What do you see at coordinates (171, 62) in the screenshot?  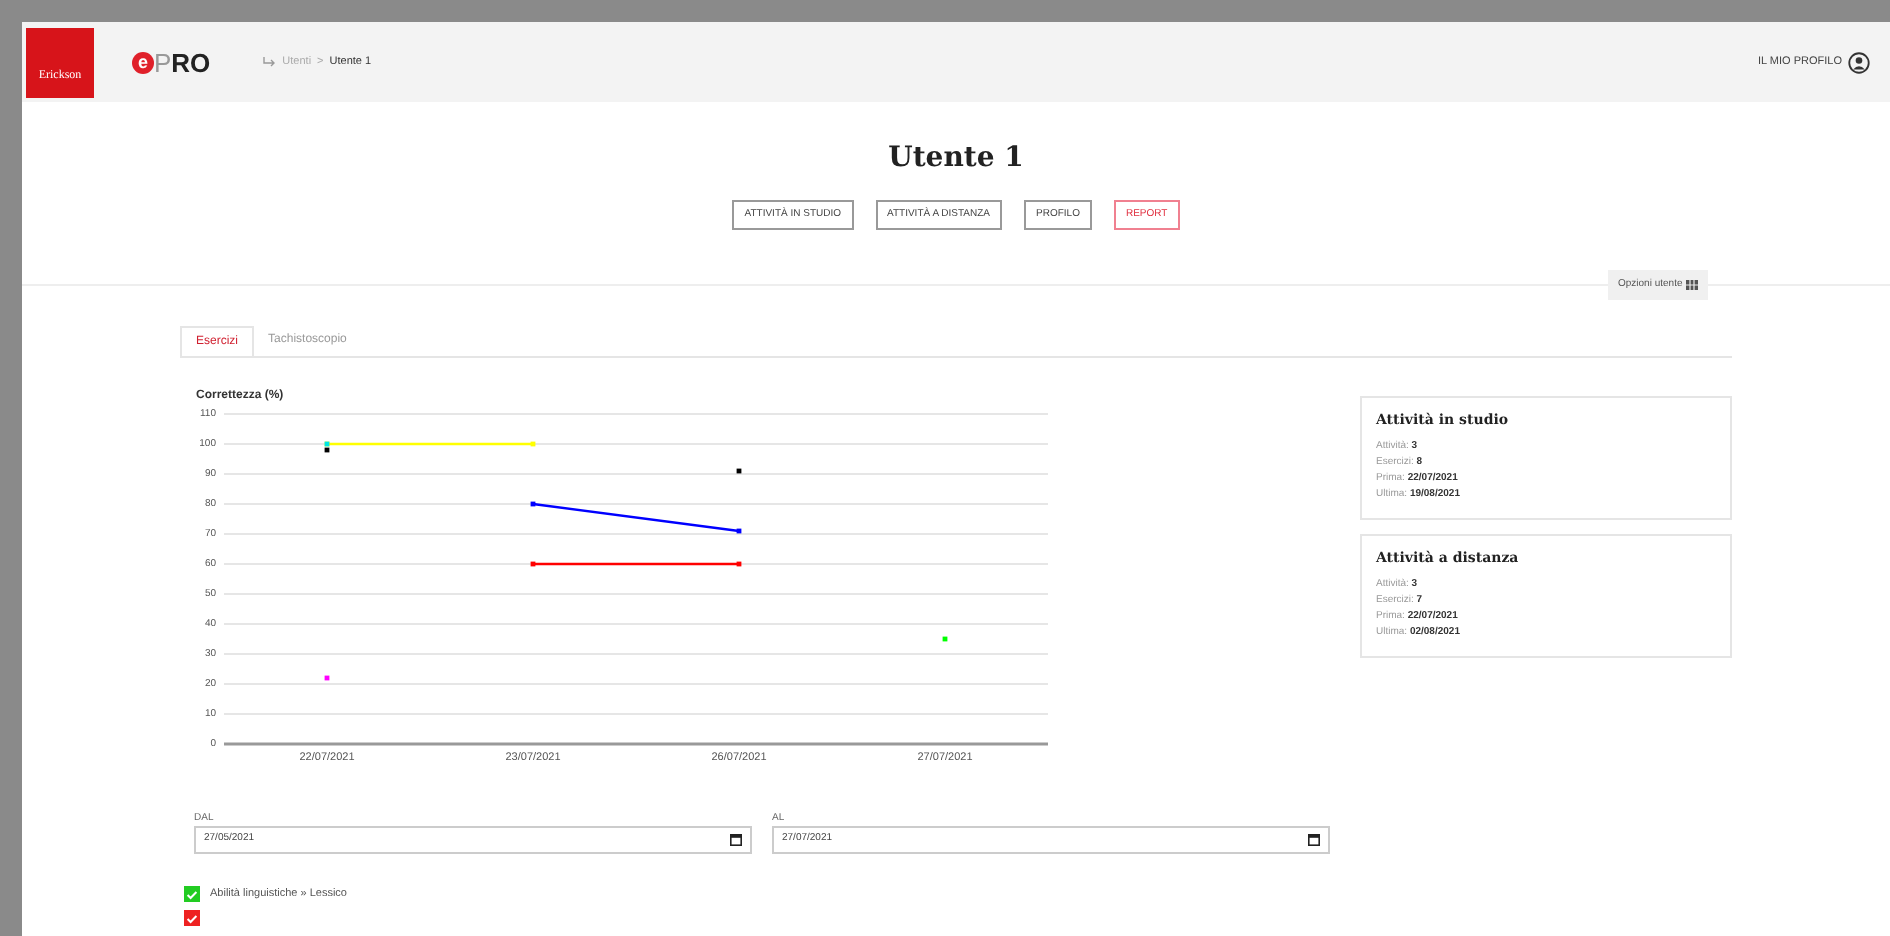 I see `app-logo: e PRO` at bounding box center [171, 62].